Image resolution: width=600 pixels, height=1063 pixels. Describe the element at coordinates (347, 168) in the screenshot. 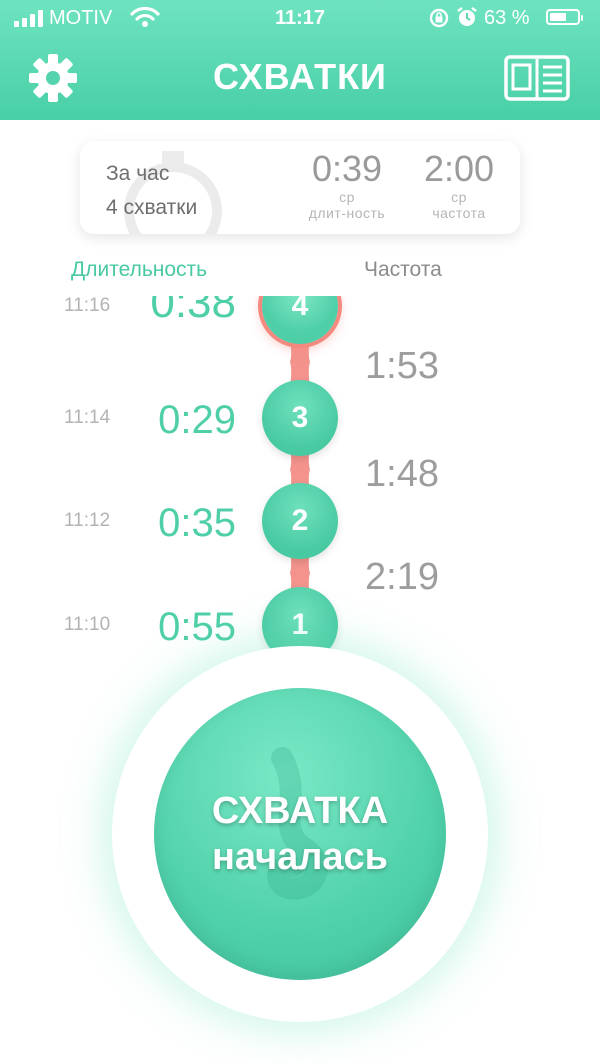

I see `avg-duration-value: 0:39` at that location.